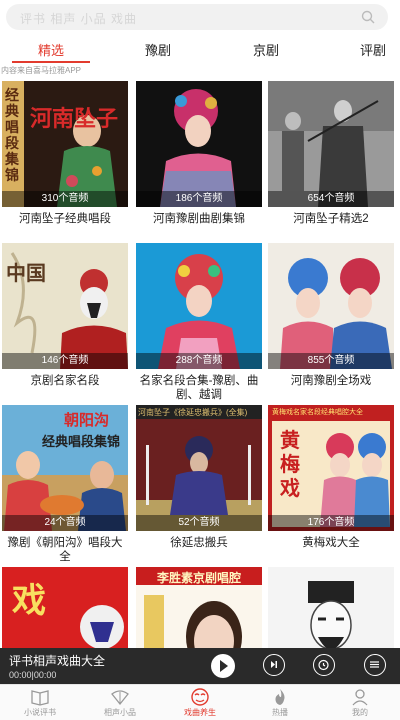 The height and width of the screenshot is (720, 400). What do you see at coordinates (33, 675) in the screenshot?
I see `player-time: 00:00|00:00` at bounding box center [33, 675].